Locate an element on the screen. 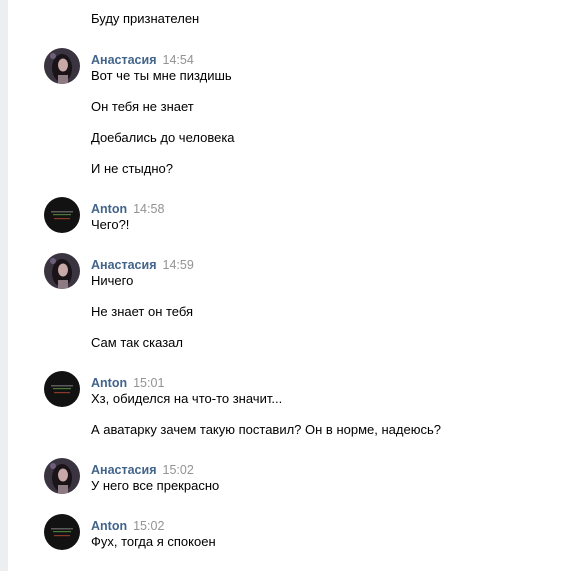  message-time: 14:59 is located at coordinates (178, 265).